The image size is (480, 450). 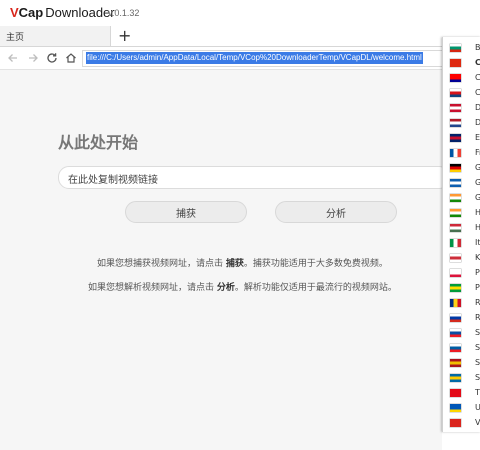 I want to click on logo-cap: Cap, so click(x=31, y=12).